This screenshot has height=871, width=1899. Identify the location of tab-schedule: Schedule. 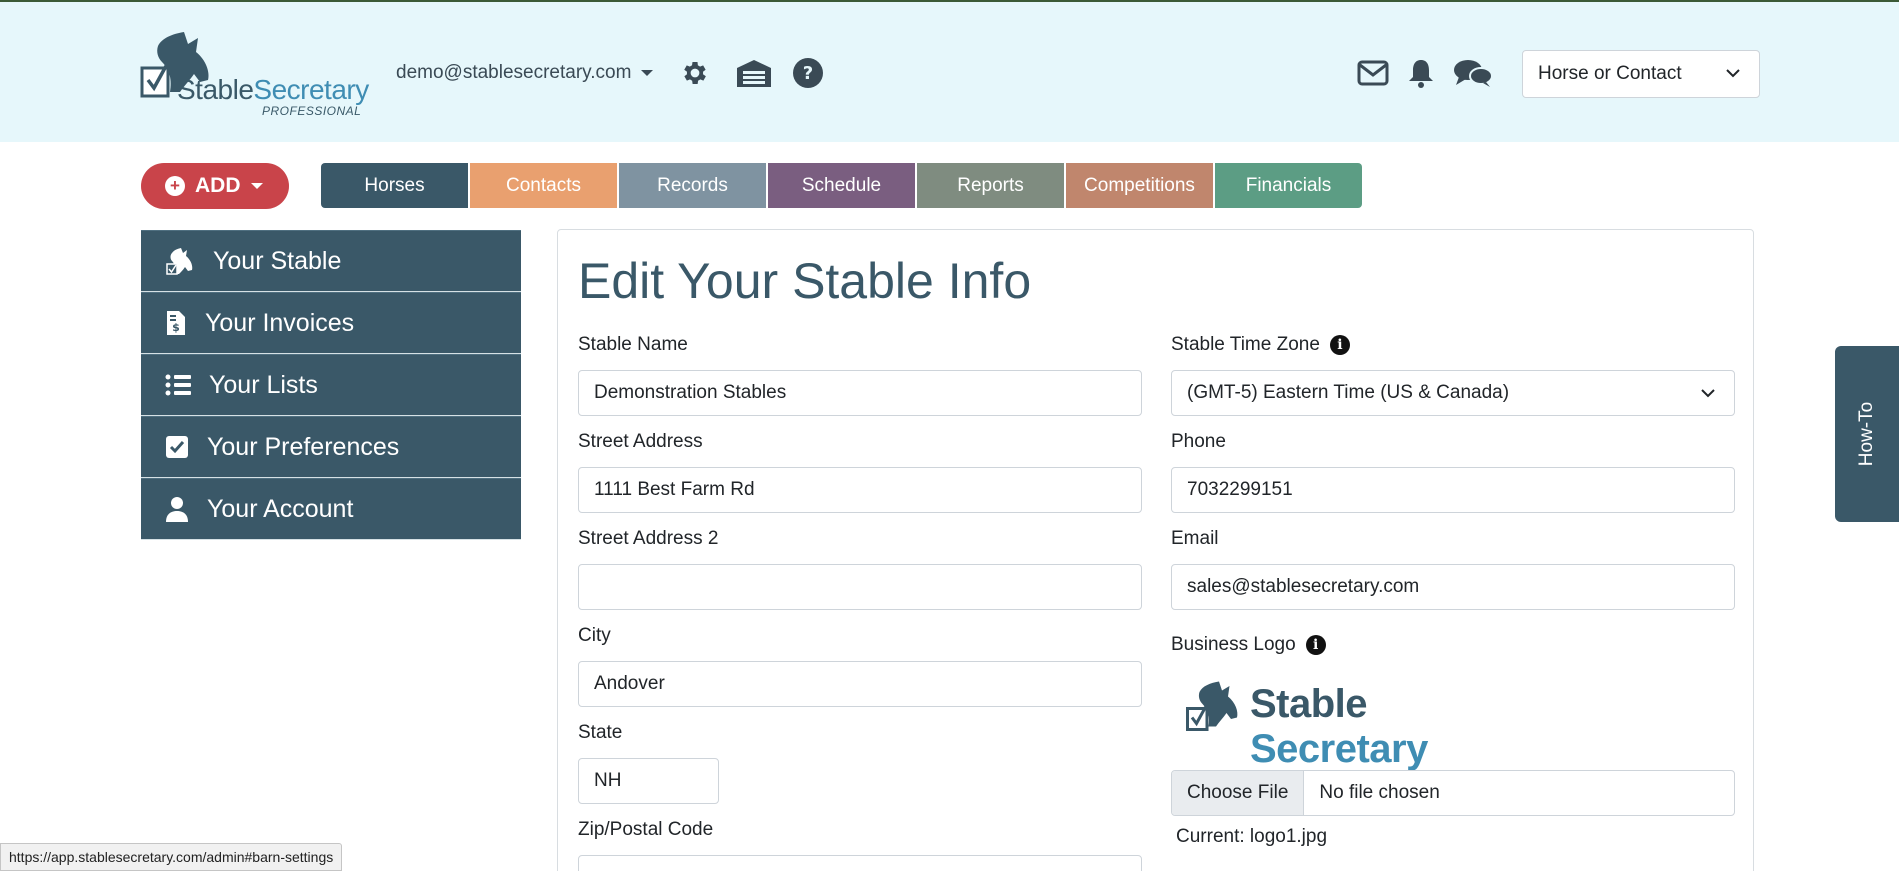
(841, 185).